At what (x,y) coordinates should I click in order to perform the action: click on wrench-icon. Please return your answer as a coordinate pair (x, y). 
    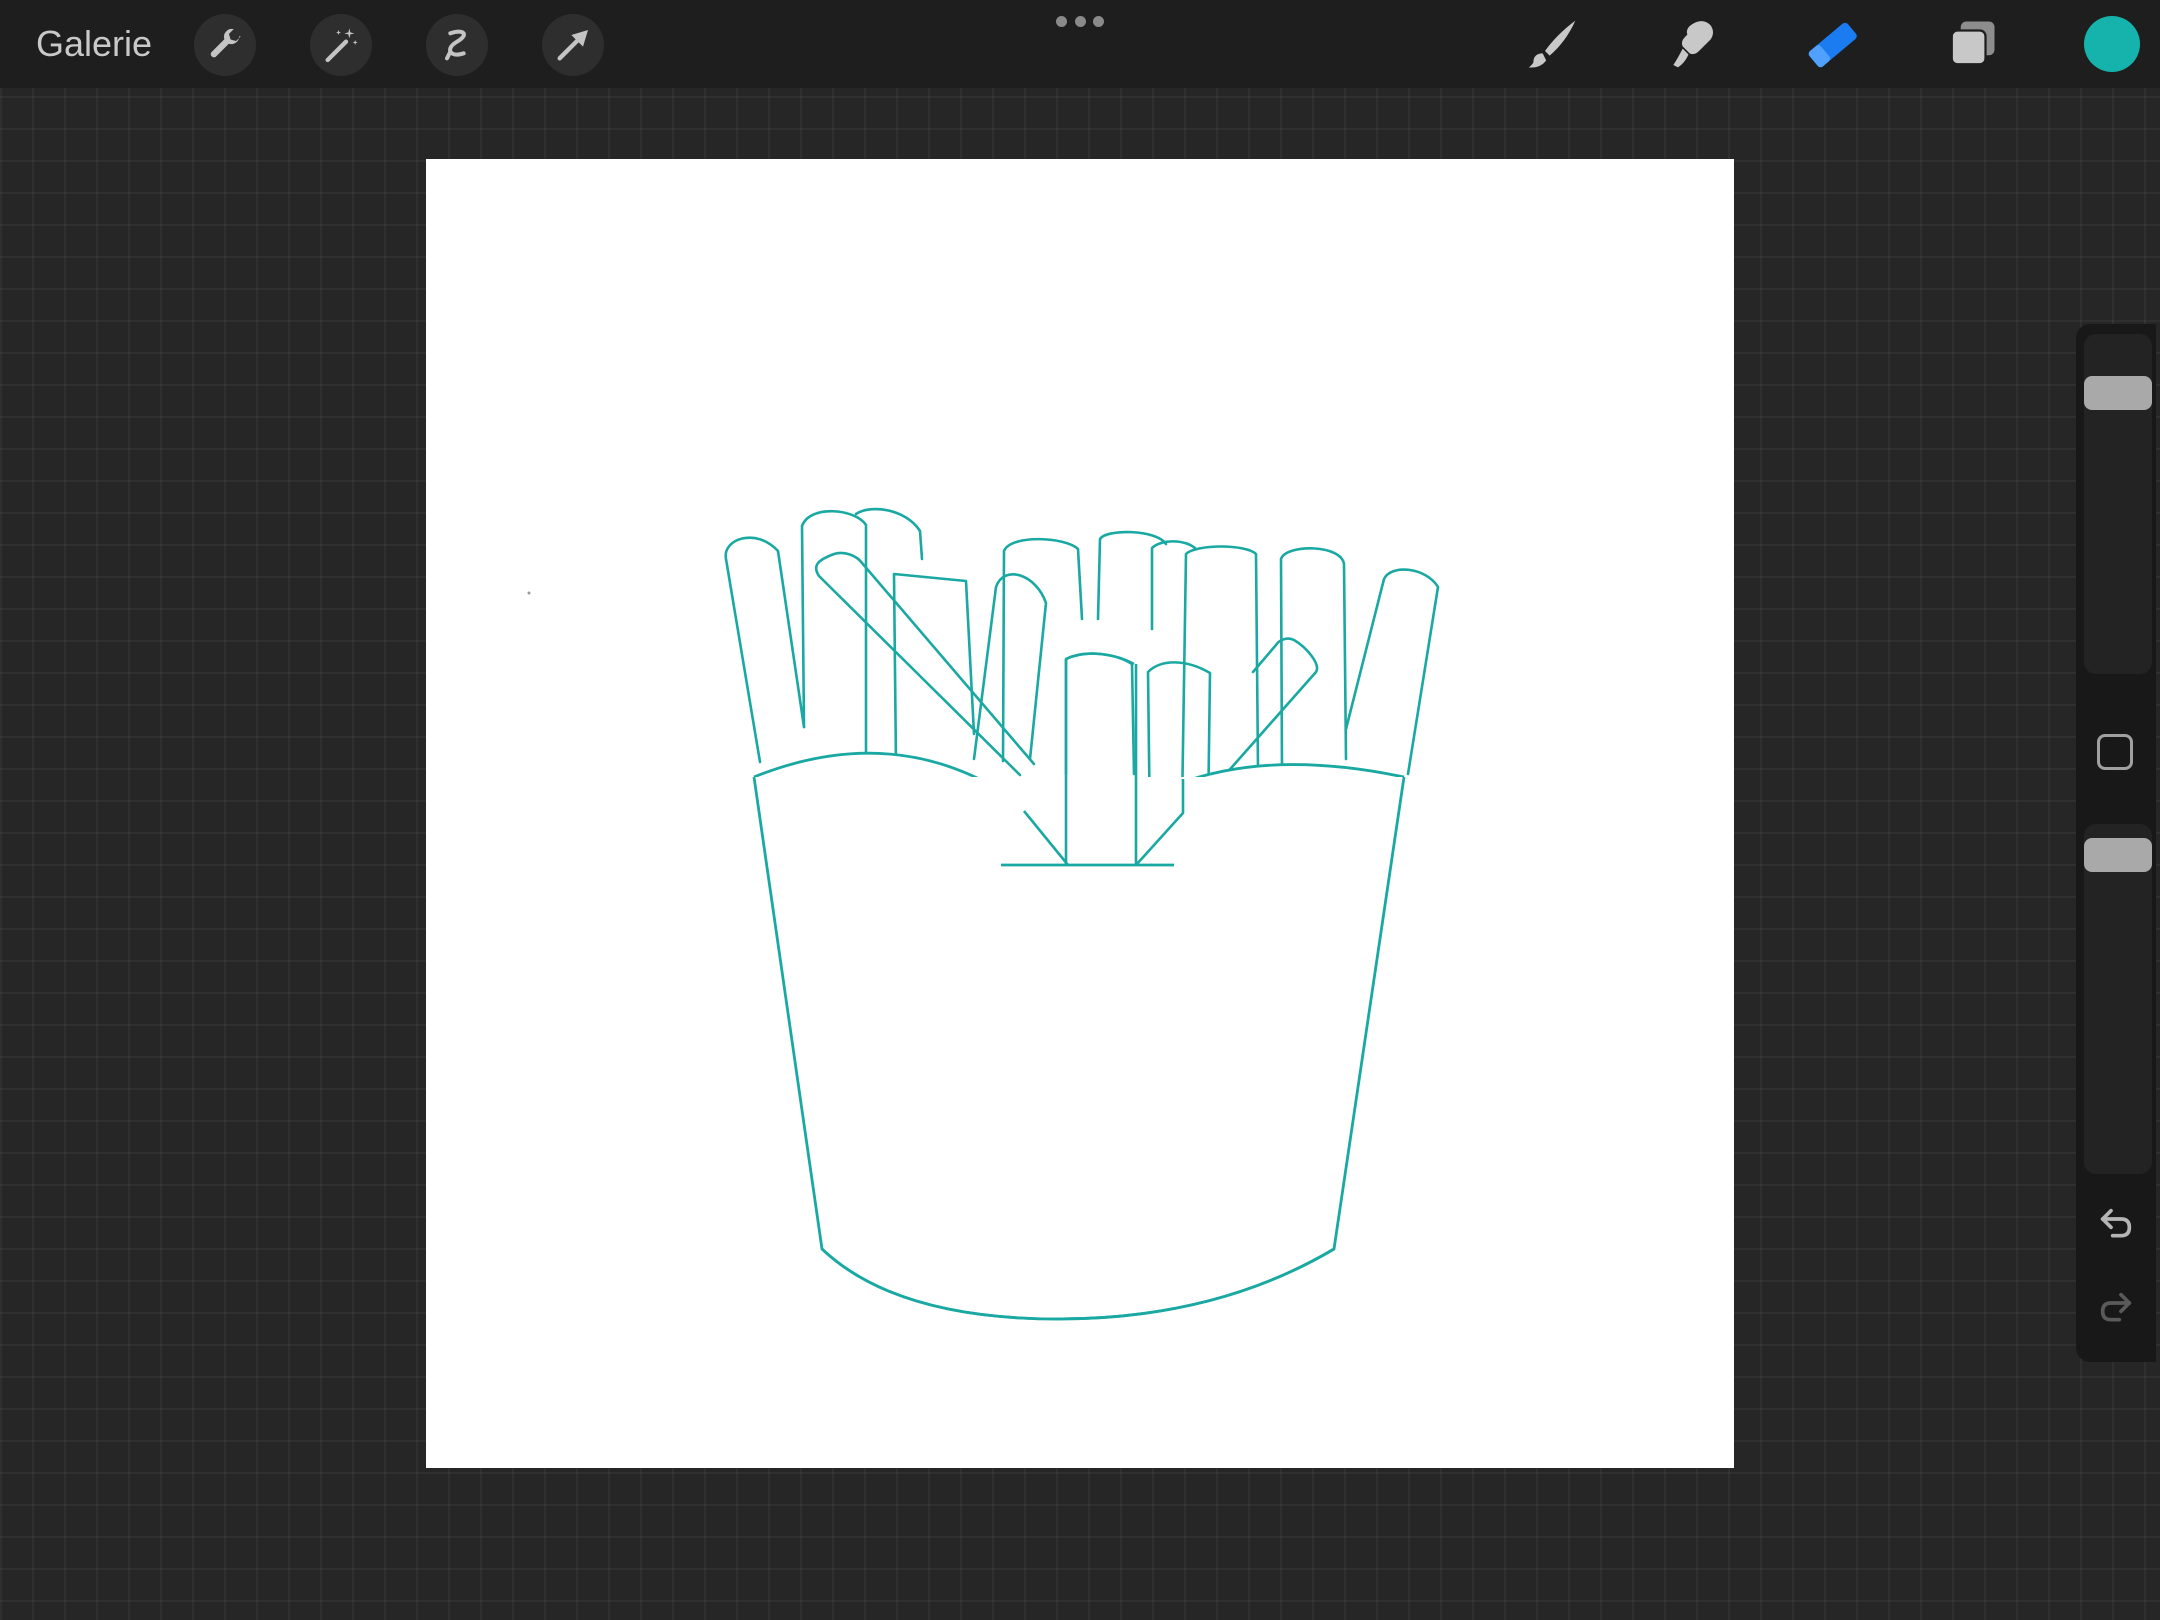
    Looking at the image, I should click on (225, 43).